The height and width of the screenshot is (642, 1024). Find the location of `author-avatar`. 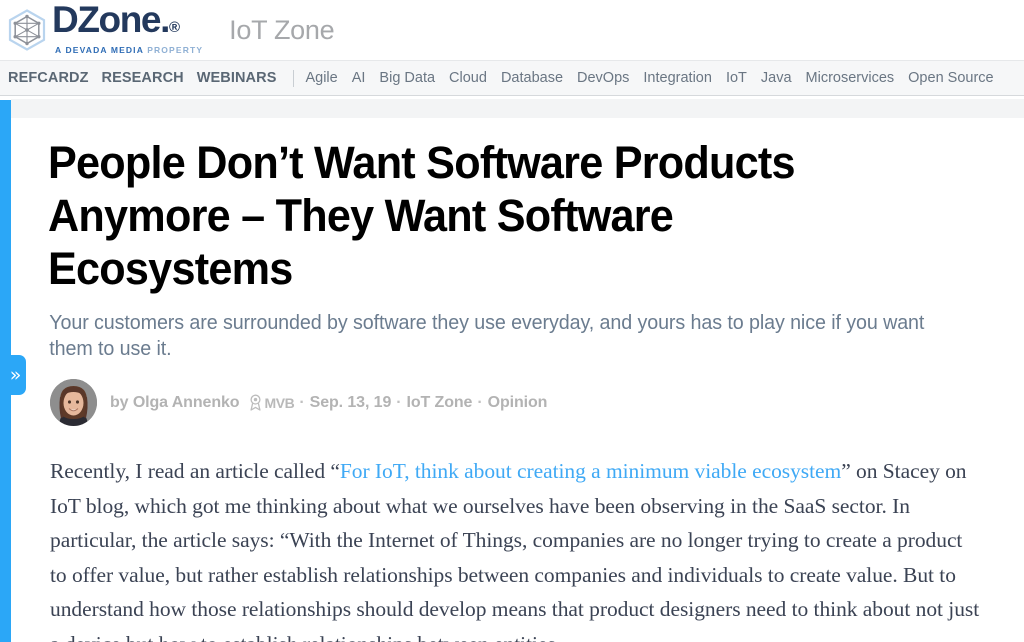

author-avatar is located at coordinates (73, 402).